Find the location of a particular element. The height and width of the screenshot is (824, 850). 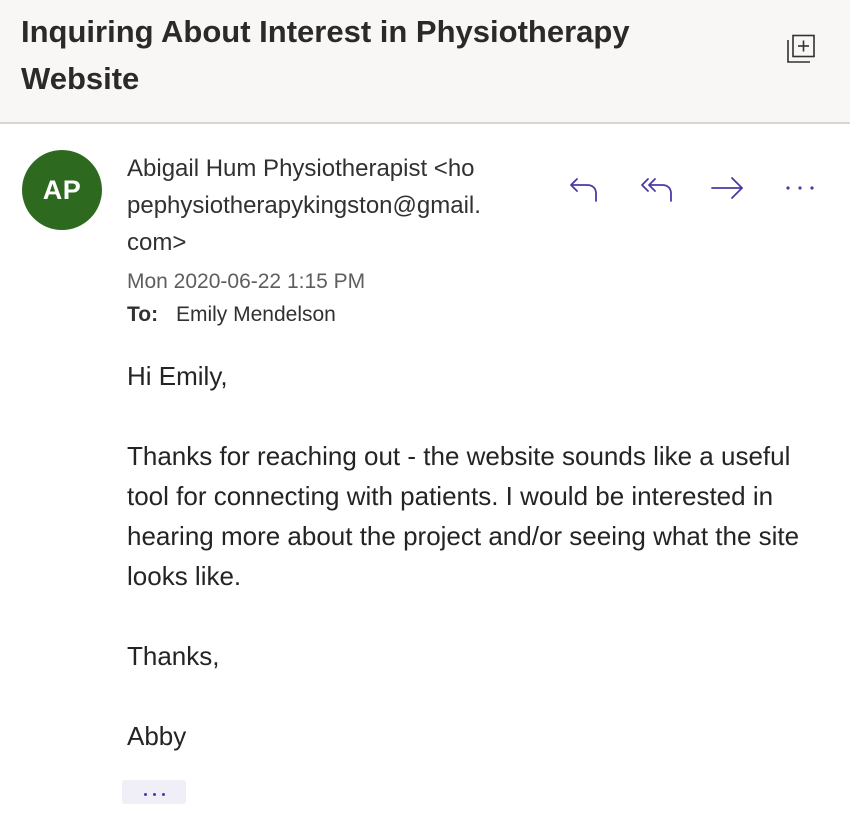

greeting: Hi Emily, is located at coordinates (177, 376).